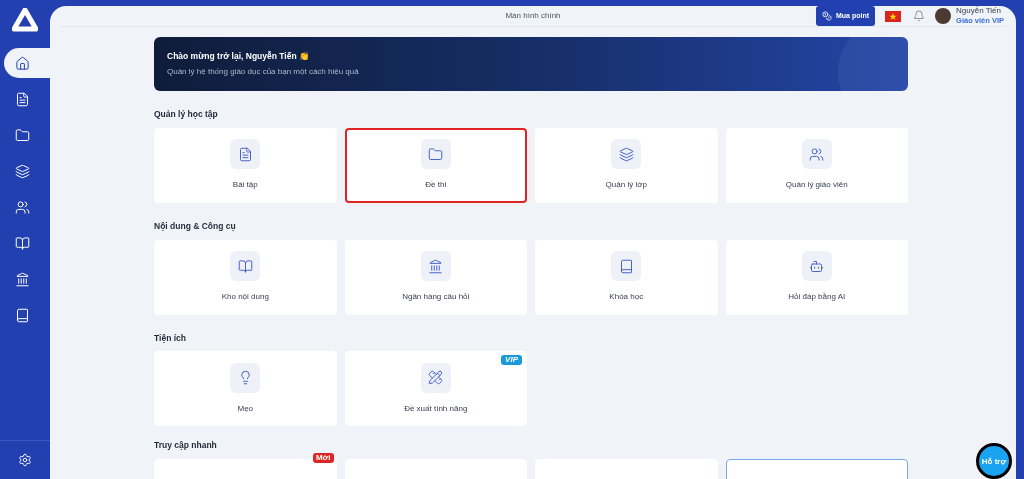 The height and width of the screenshot is (479, 1024). What do you see at coordinates (626, 185) in the screenshot?
I see `card-label: Quản lý lớp` at bounding box center [626, 185].